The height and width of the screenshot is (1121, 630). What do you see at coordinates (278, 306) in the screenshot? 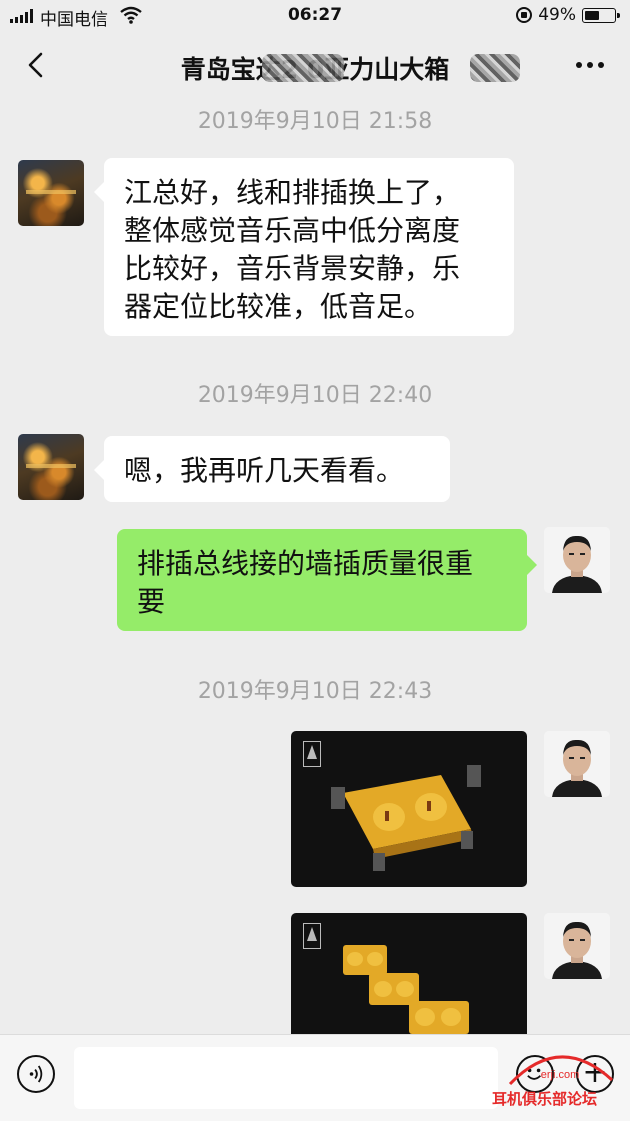
I see `message-line: 器定位比较准，低音足。` at bounding box center [278, 306].